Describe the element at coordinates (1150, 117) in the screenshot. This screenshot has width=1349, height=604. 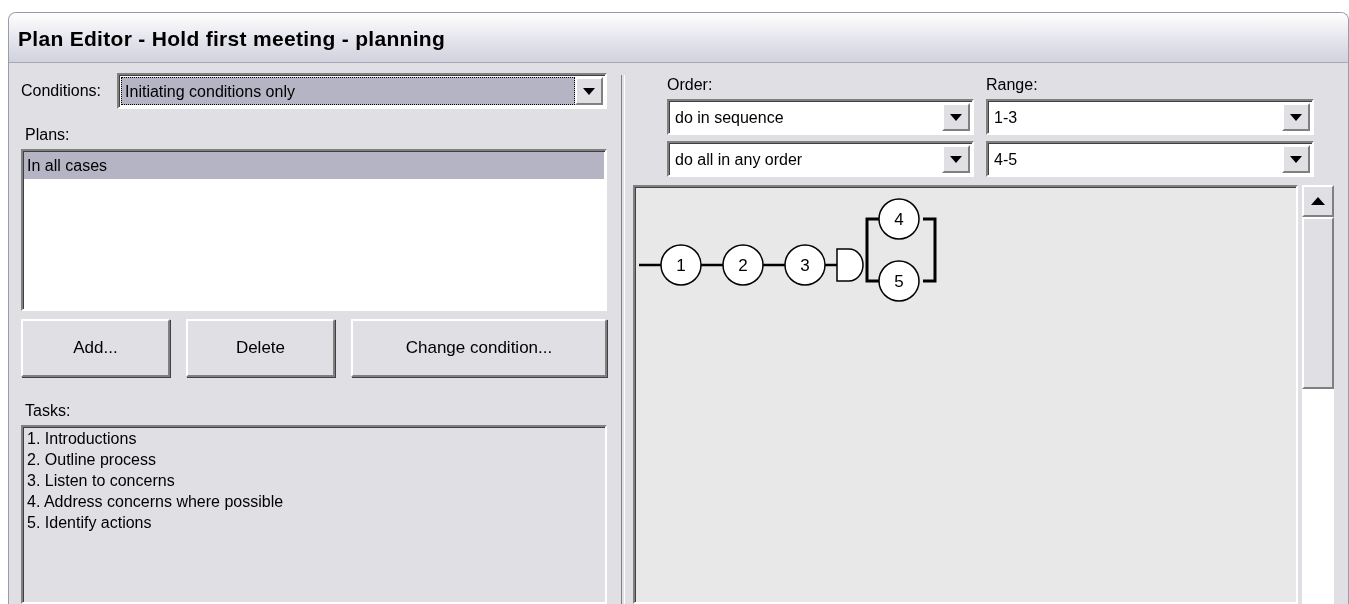
I see `range-dropdown: 1-3` at that location.